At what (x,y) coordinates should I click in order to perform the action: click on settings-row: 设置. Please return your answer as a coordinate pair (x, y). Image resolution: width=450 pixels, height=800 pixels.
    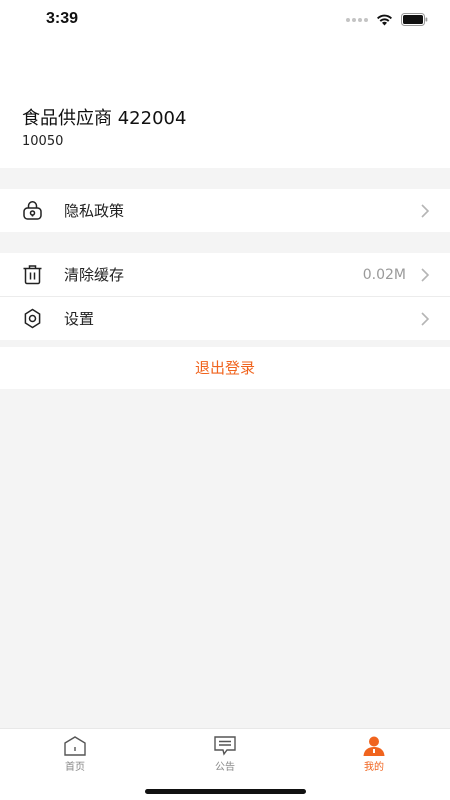
    Looking at the image, I should click on (225, 318).